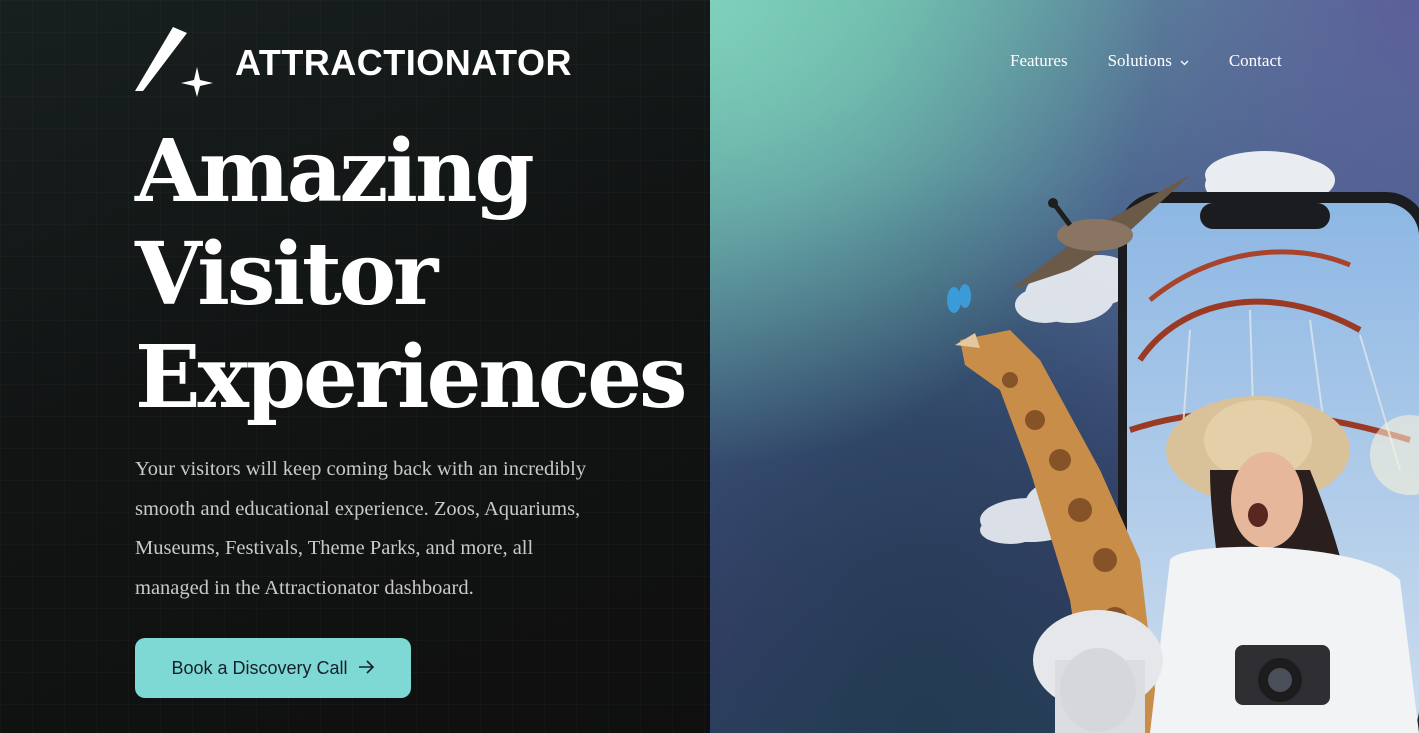 The image size is (1419, 733). Describe the element at coordinates (304, 587) in the screenshot. I see `subtext-line: managed in the Attractionator dashboard.` at that location.